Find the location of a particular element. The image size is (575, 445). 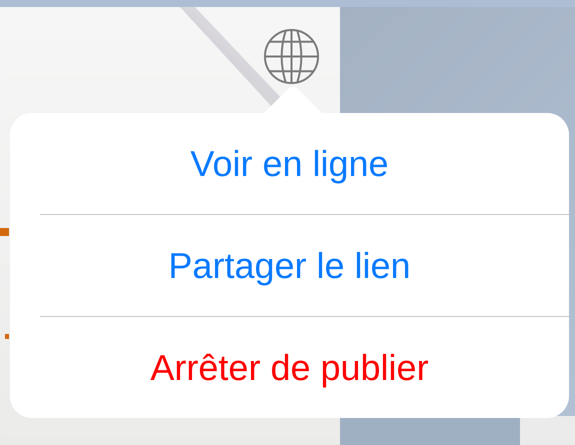

popover-arrow is located at coordinates (293, 99).